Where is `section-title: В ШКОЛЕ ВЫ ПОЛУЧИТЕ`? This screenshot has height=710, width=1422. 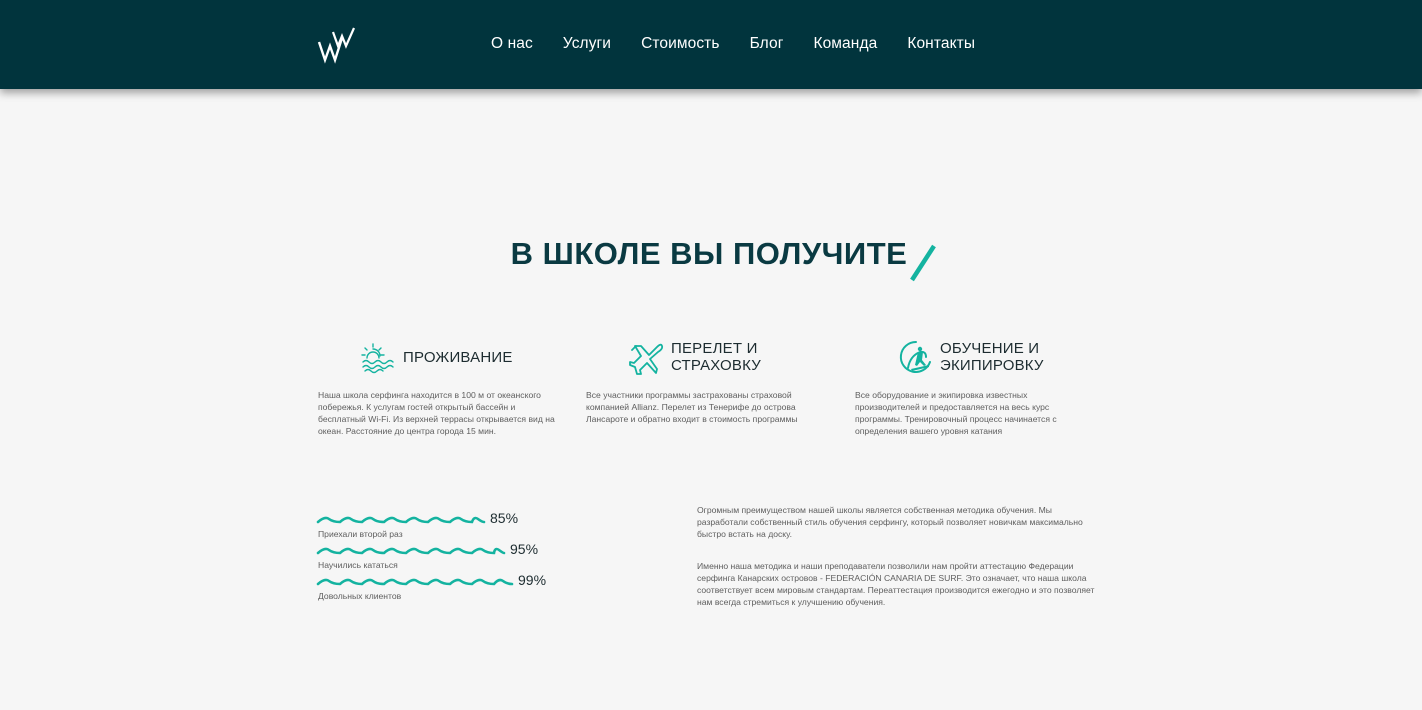 section-title: В ШКОЛЕ ВЫ ПОЛУЧИТЕ is located at coordinates (709, 253).